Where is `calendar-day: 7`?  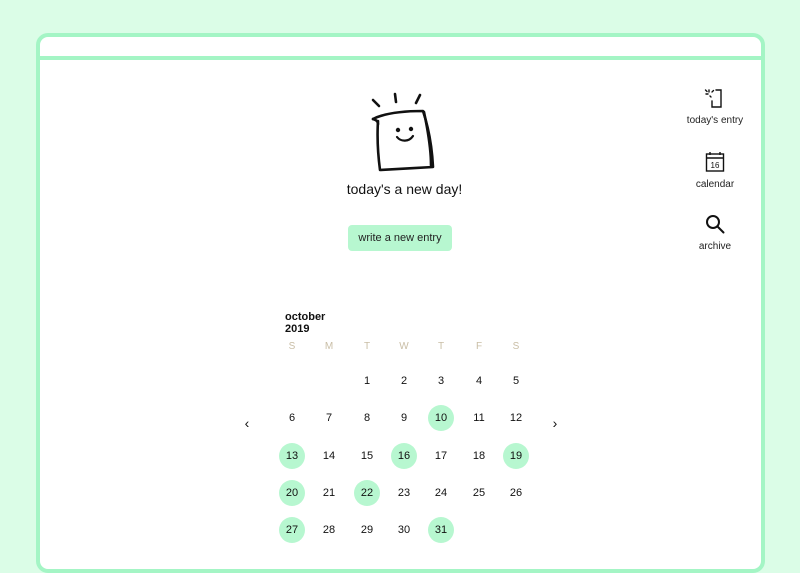
calendar-day: 7 is located at coordinates (329, 418).